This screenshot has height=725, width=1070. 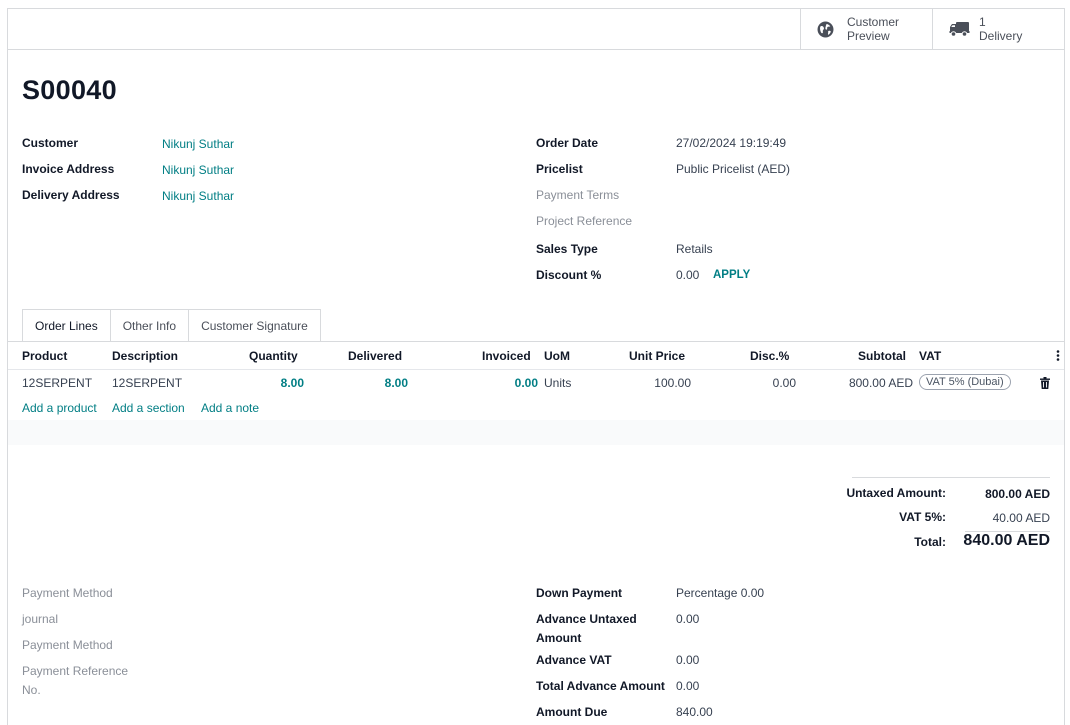 I want to click on line-vat-tag: VAT 5% (Dubai), so click(x=965, y=382).